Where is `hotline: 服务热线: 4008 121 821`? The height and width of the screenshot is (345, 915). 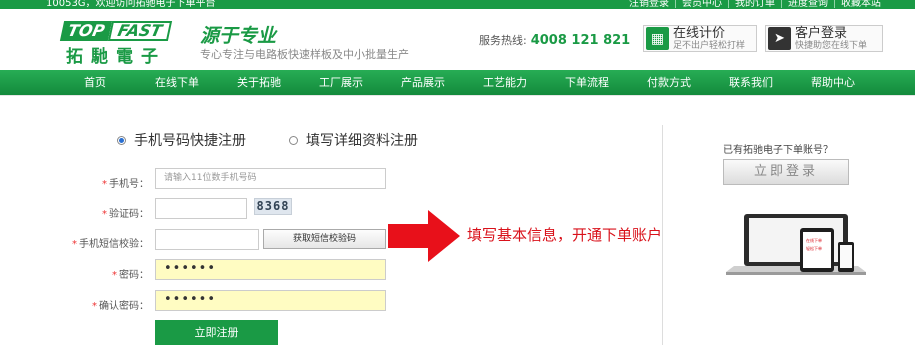 hotline: 服务热线: 4008 121 821 is located at coordinates (554, 40).